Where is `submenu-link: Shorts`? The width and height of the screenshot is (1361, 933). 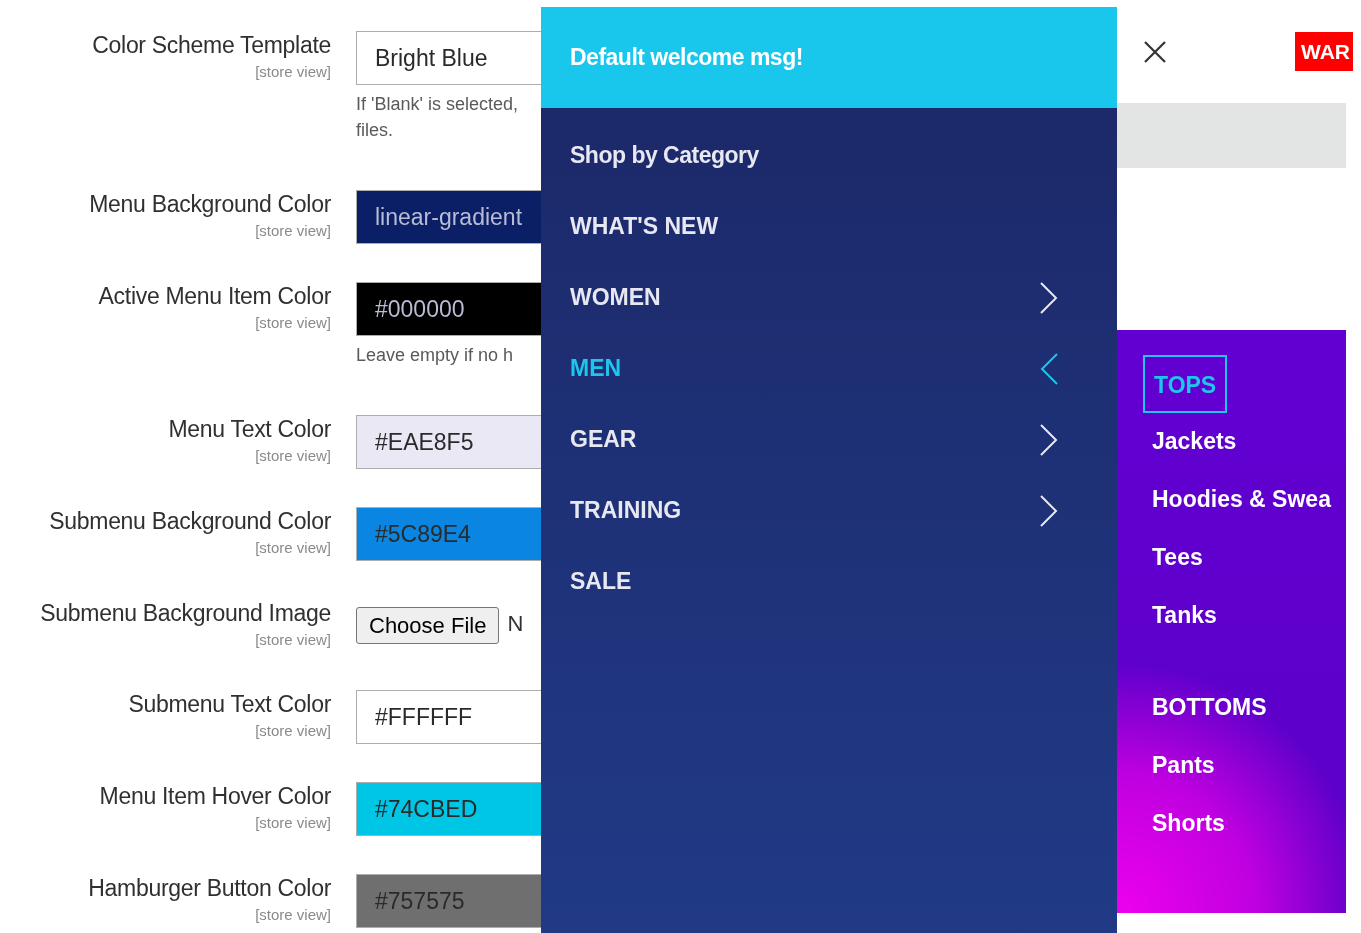 submenu-link: Shorts is located at coordinates (1188, 824).